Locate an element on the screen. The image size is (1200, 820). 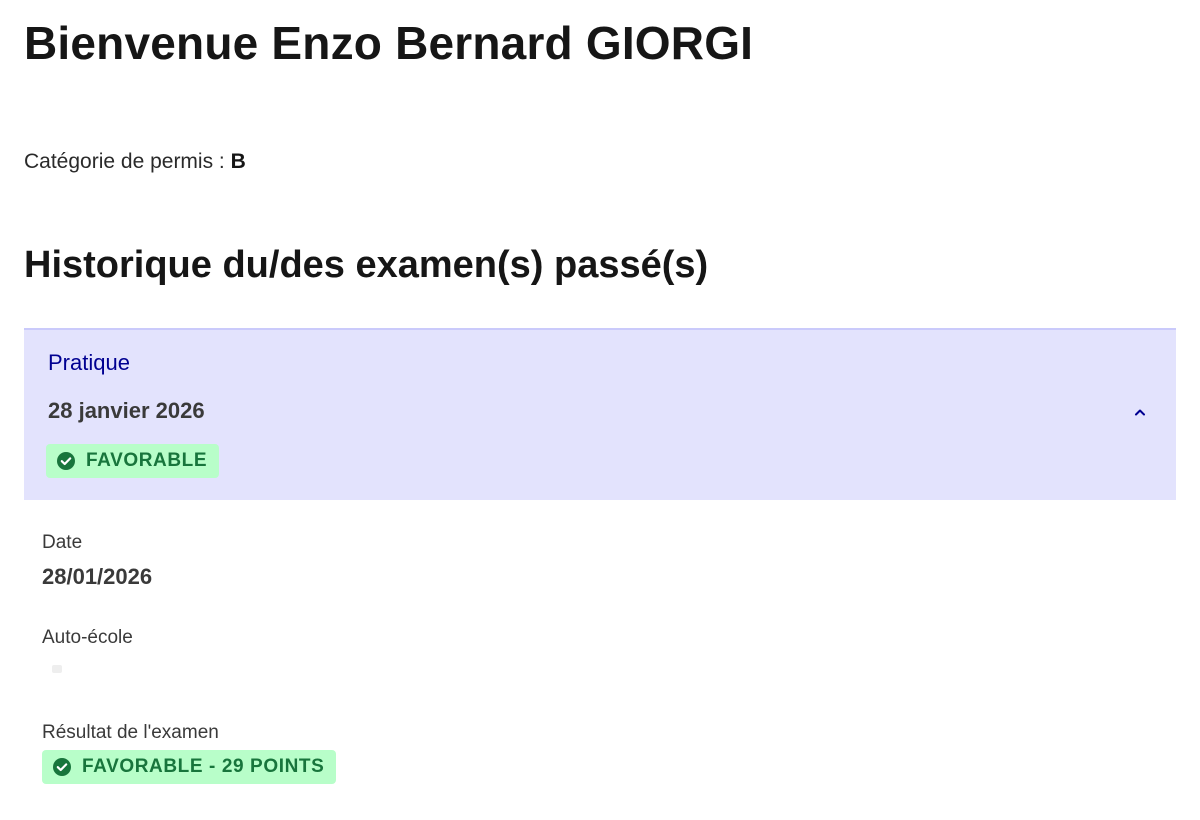
detail-date-label: Date is located at coordinates (62, 542).